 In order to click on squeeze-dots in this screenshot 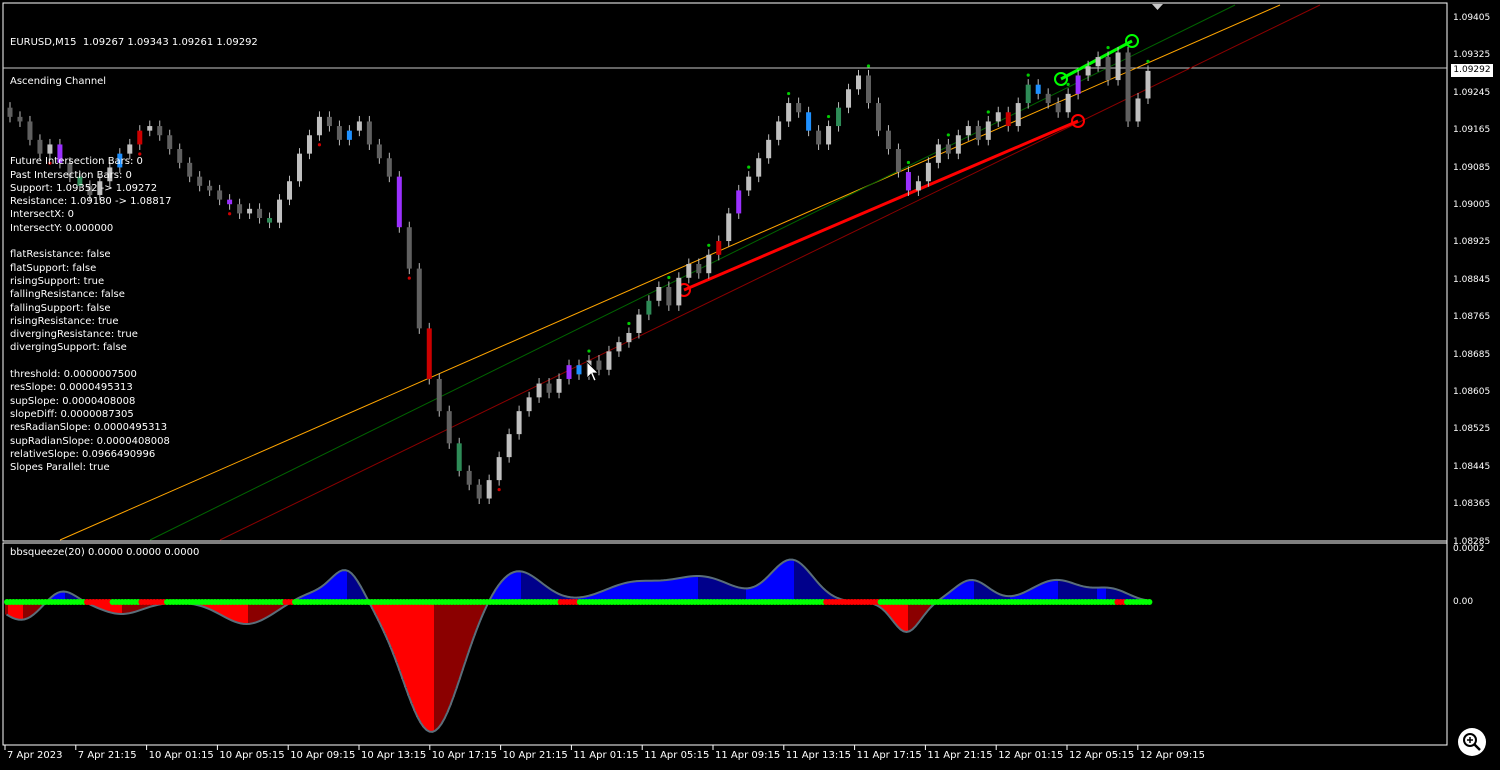, I will do `click(578, 602)`.